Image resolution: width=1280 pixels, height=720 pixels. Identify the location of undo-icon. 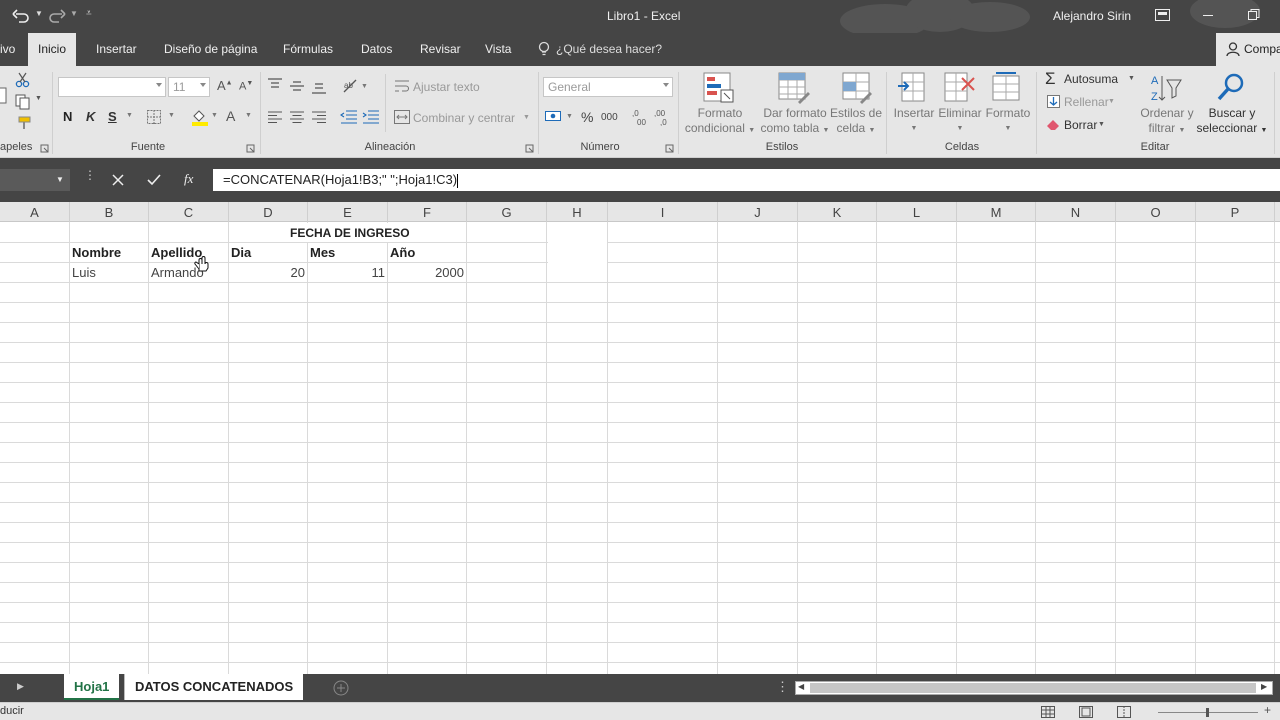
(21, 16).